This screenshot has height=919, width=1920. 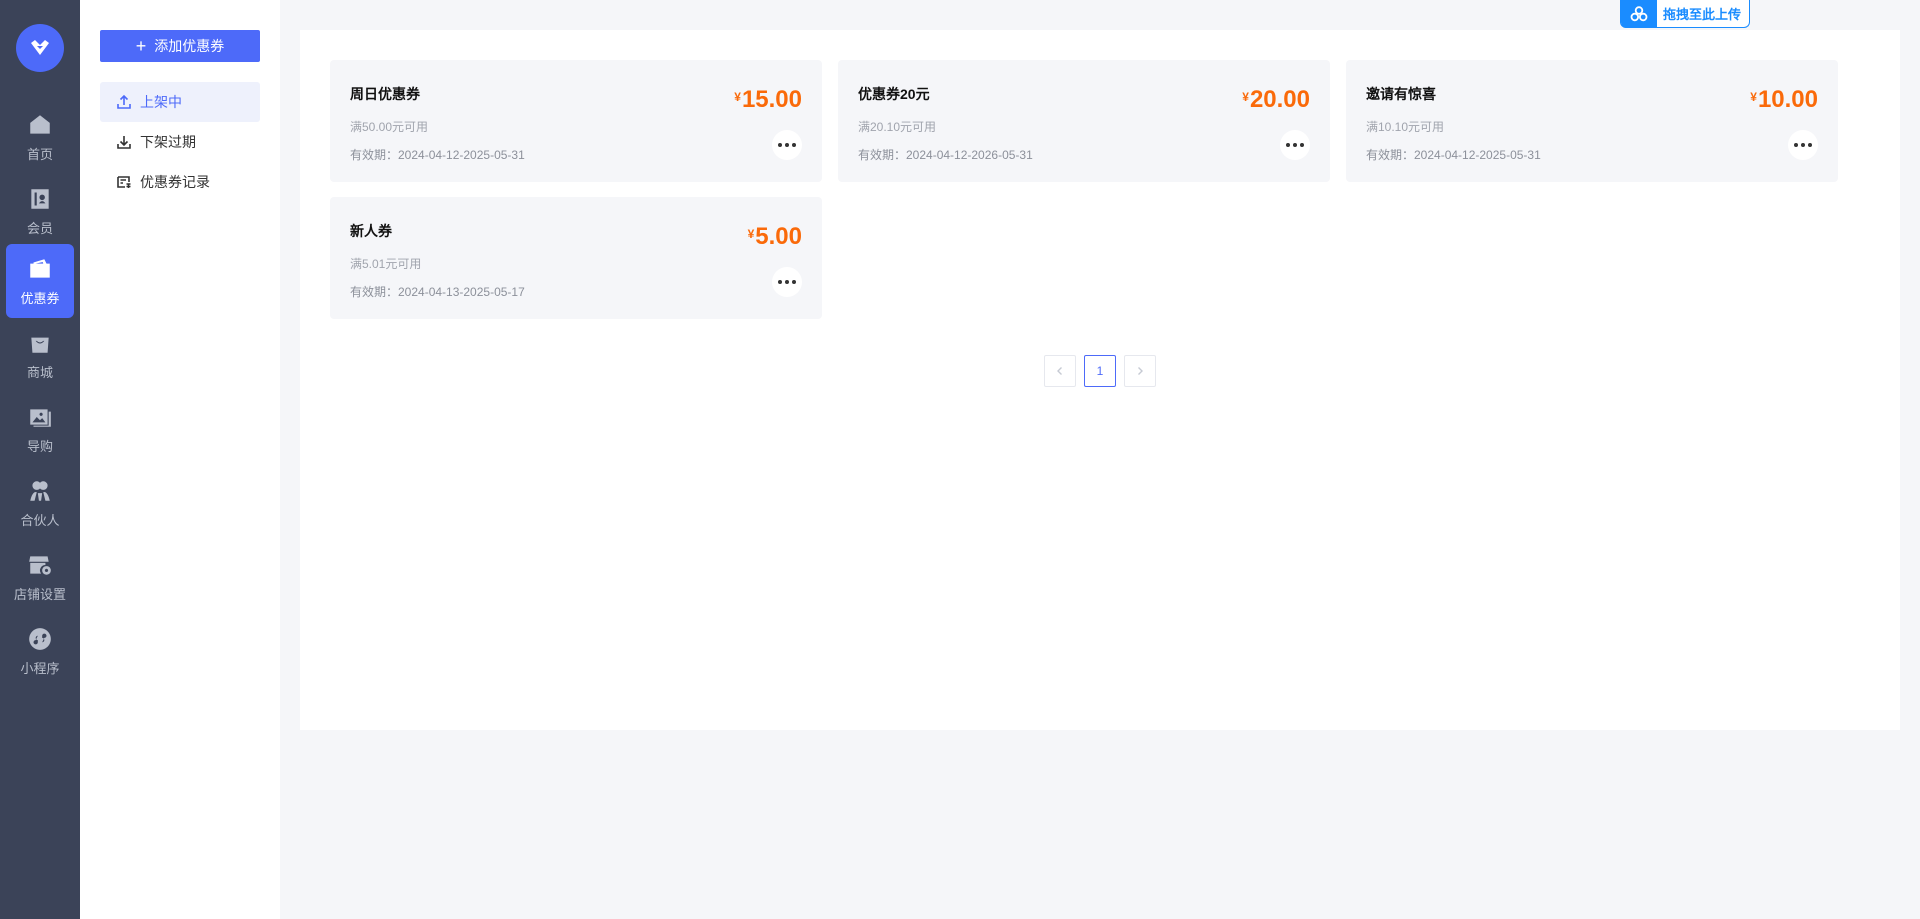 I want to click on drag-upload-label: 拖拽至此上传, so click(x=1702, y=14).